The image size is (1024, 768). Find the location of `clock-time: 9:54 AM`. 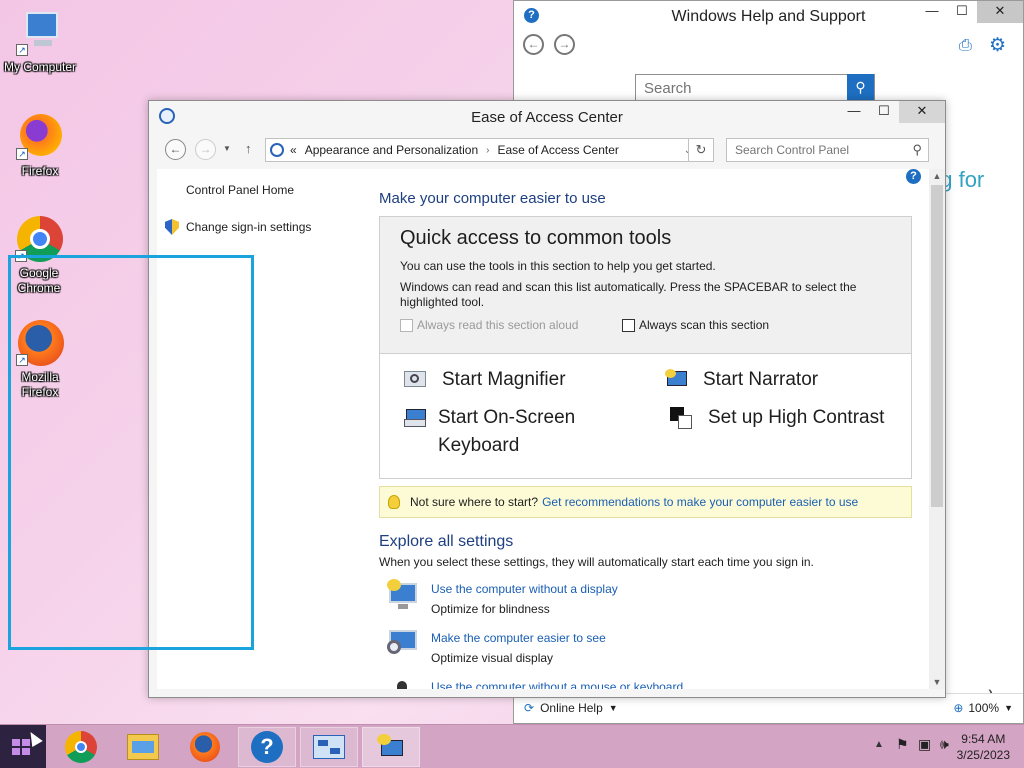

clock-time: 9:54 AM is located at coordinates (983, 739).